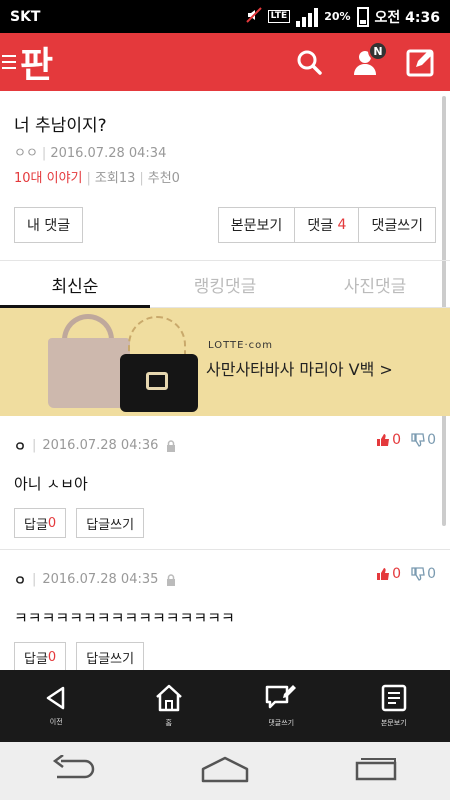 The height and width of the screenshot is (800, 450). I want to click on comments-button: 댓글 4, so click(327, 225).